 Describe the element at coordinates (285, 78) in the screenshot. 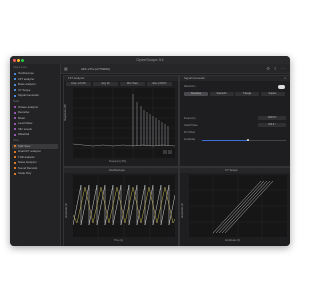

I see `panel-options-icon: ≡` at that location.